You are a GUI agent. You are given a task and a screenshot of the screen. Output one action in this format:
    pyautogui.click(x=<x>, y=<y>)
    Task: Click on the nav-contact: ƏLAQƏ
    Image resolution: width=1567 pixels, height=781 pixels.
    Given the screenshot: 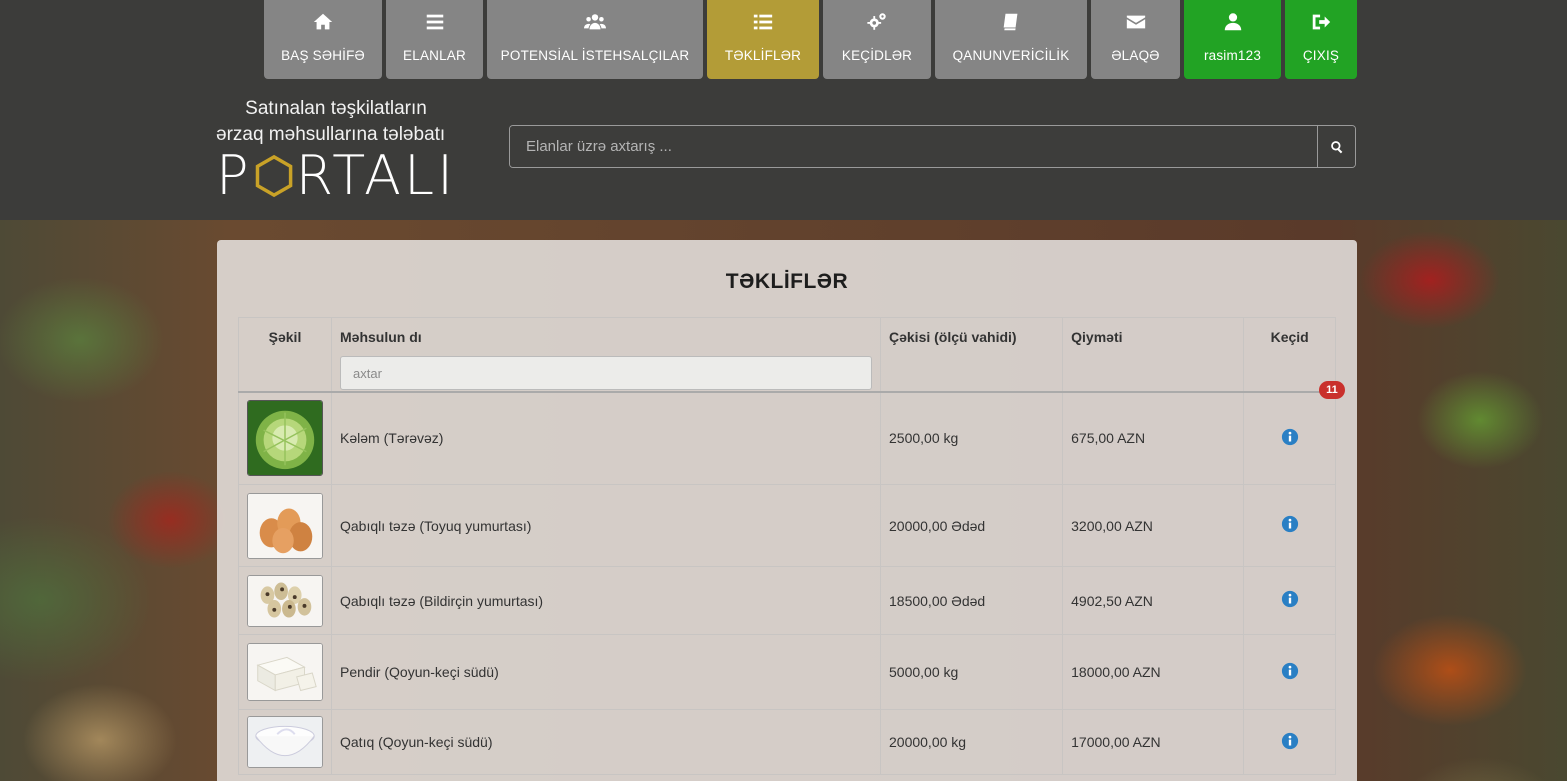 What is the action you would take?
    pyautogui.click(x=1135, y=39)
    